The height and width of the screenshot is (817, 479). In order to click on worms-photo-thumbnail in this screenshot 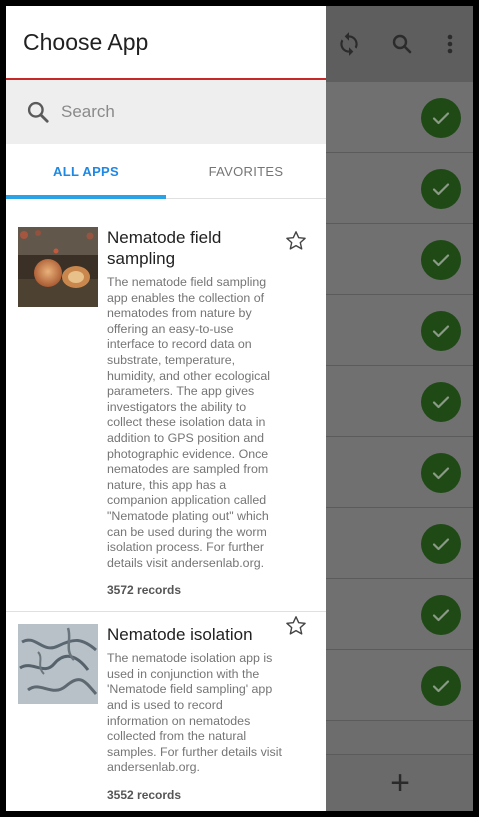, I will do `click(58, 664)`.